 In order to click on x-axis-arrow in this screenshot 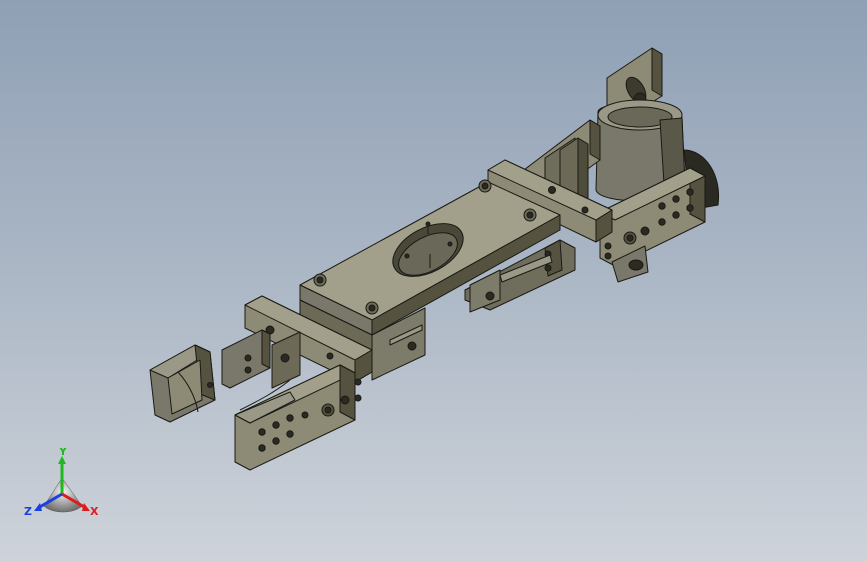, I will do `click(86, 507)`.